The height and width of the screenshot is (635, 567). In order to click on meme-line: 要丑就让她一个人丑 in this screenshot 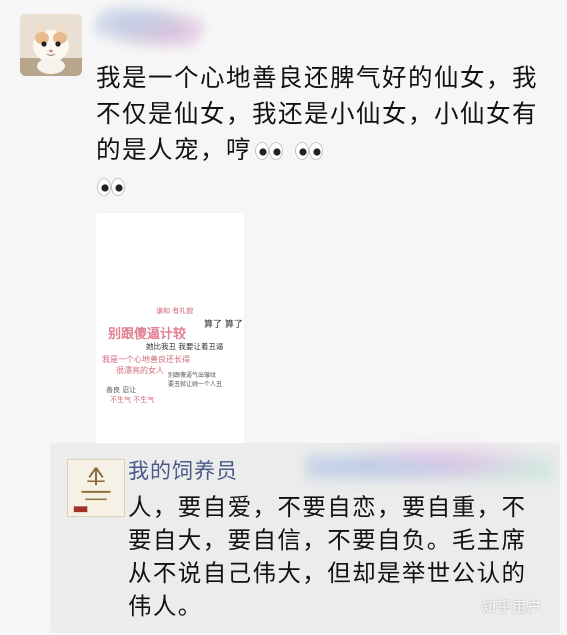, I will do `click(195, 384)`.